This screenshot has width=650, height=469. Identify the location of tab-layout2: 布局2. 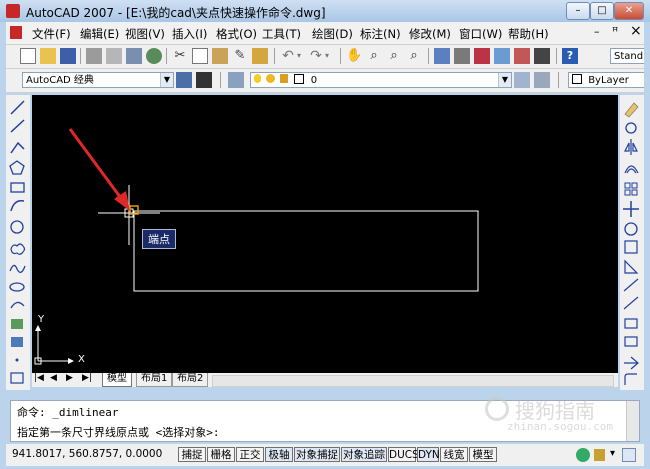
(190, 380).